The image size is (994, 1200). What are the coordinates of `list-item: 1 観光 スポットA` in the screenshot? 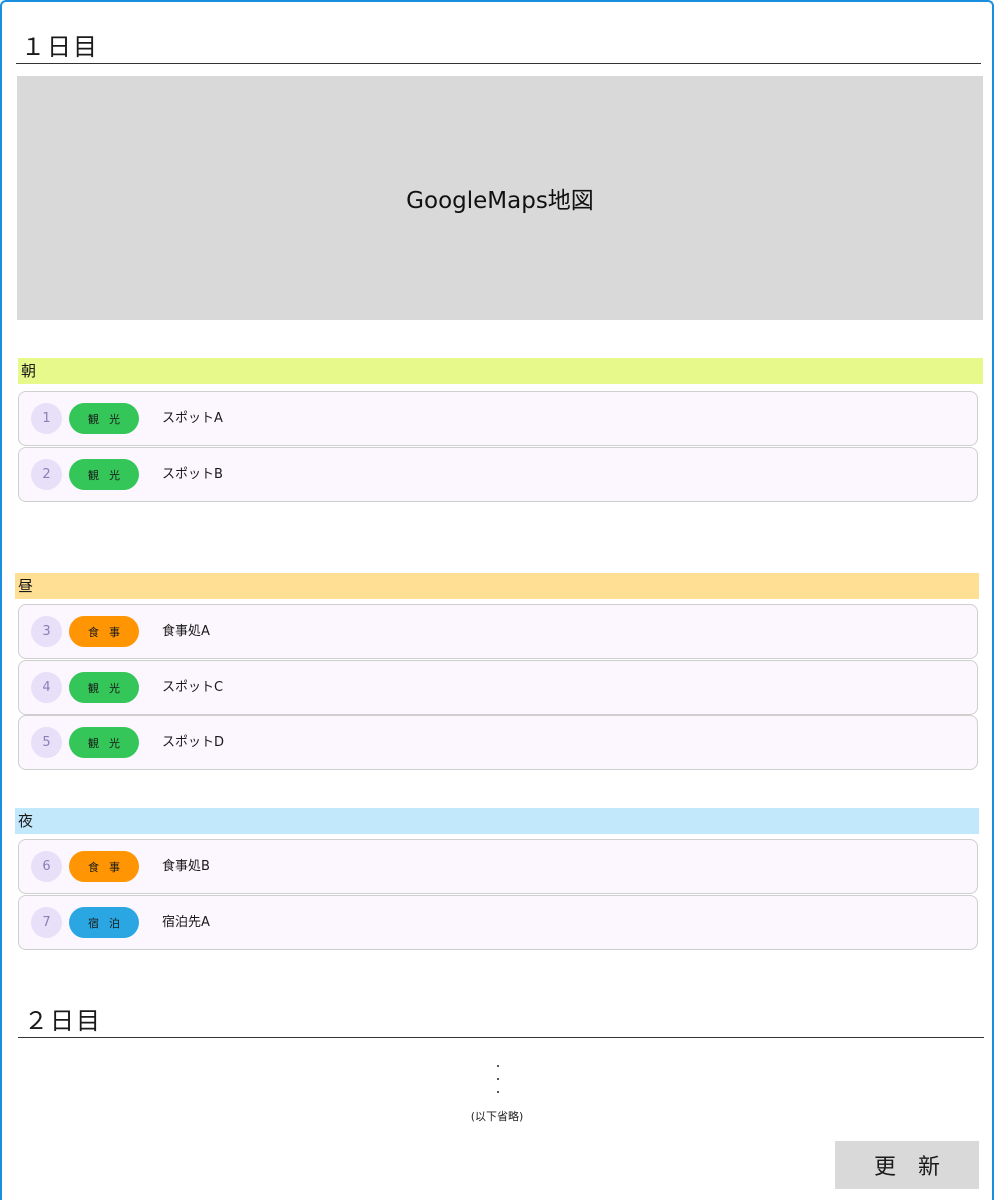 It's located at (498, 418).